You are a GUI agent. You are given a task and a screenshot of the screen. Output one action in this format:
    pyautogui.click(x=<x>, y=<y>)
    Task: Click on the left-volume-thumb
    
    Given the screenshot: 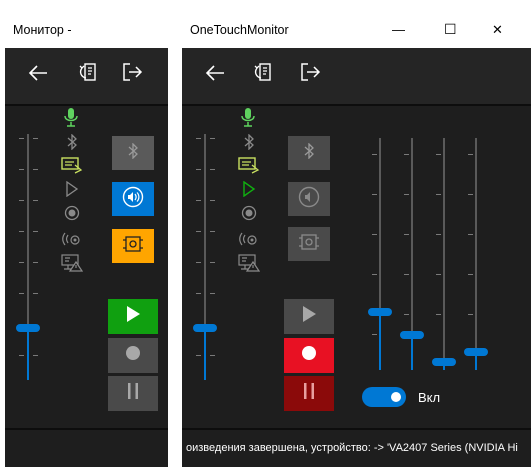 What is the action you would take?
    pyautogui.click(x=28, y=328)
    